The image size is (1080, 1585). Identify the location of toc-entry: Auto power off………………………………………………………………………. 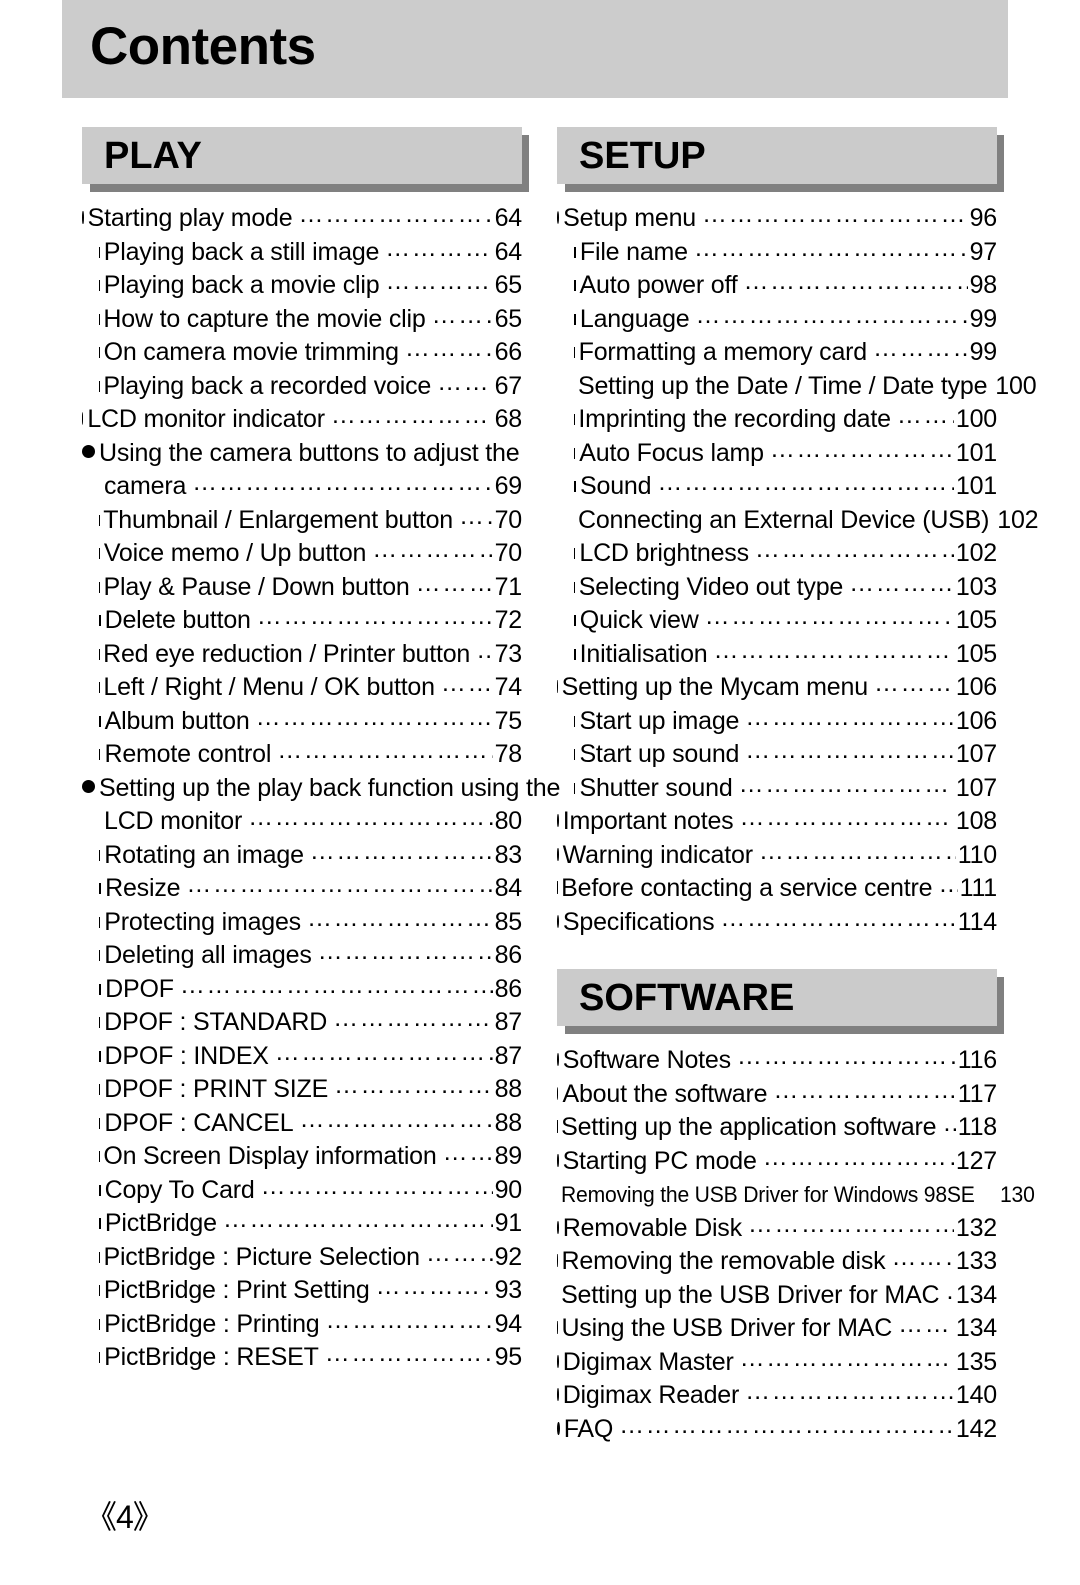
(777, 285).